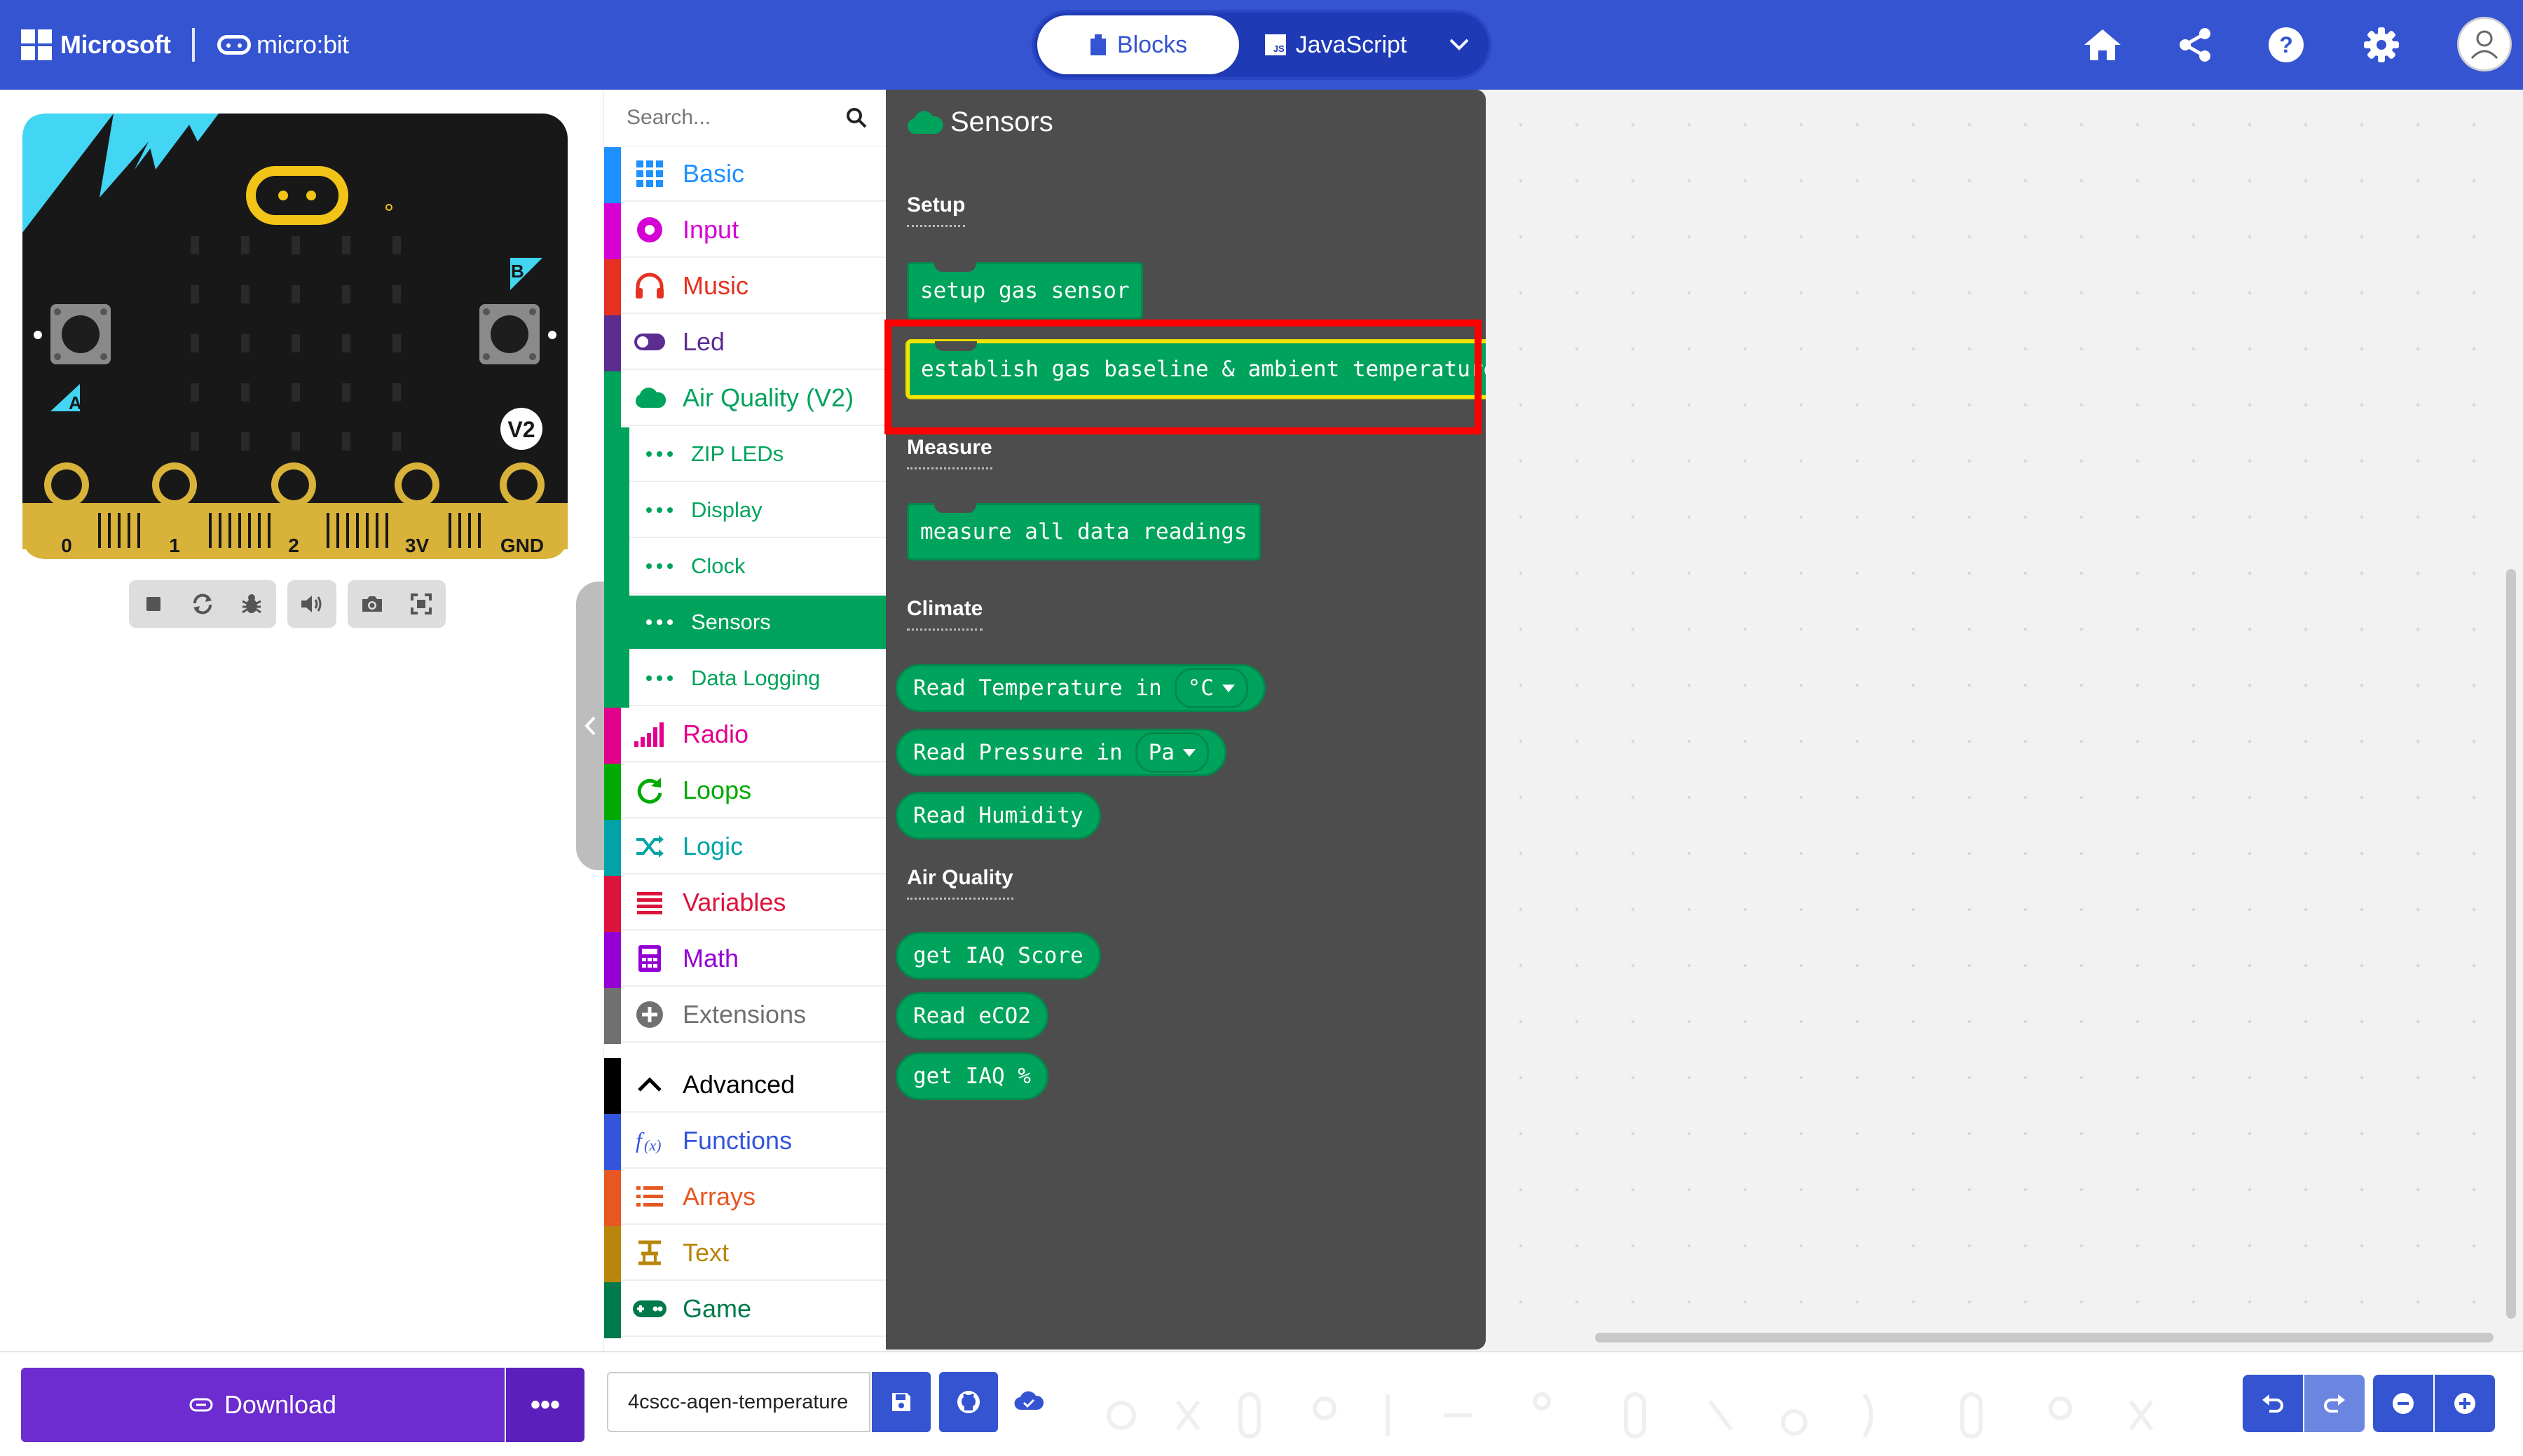  Describe the element at coordinates (745, 455) in the screenshot. I see `subcategory-zip-leds: ZIP LEDs` at that location.